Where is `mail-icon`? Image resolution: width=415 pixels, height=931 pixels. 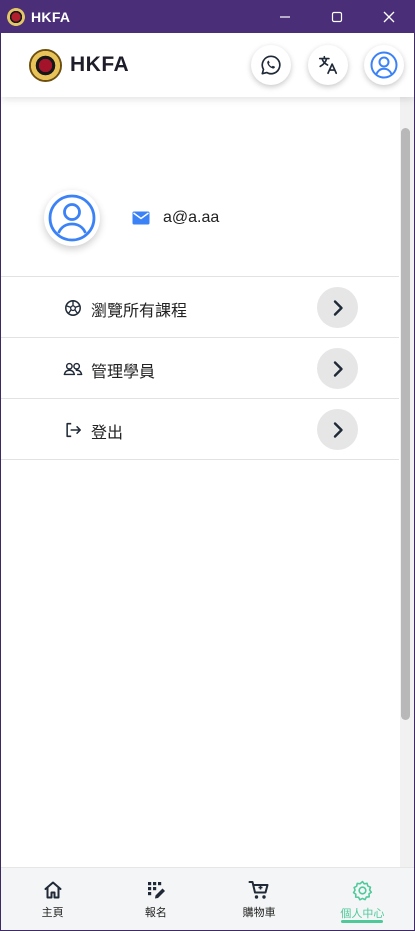 mail-icon is located at coordinates (141, 218).